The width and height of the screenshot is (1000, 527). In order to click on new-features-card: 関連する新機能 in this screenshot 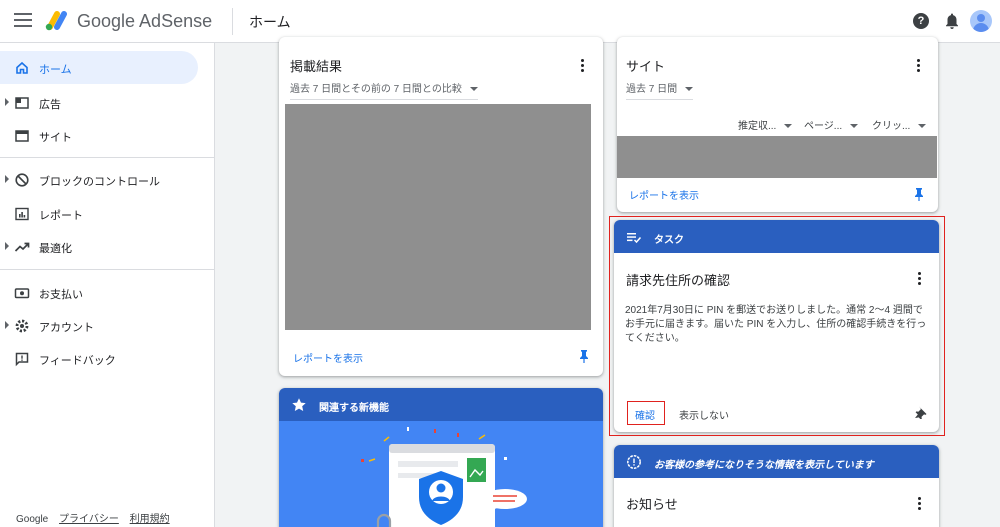, I will do `click(441, 457)`.